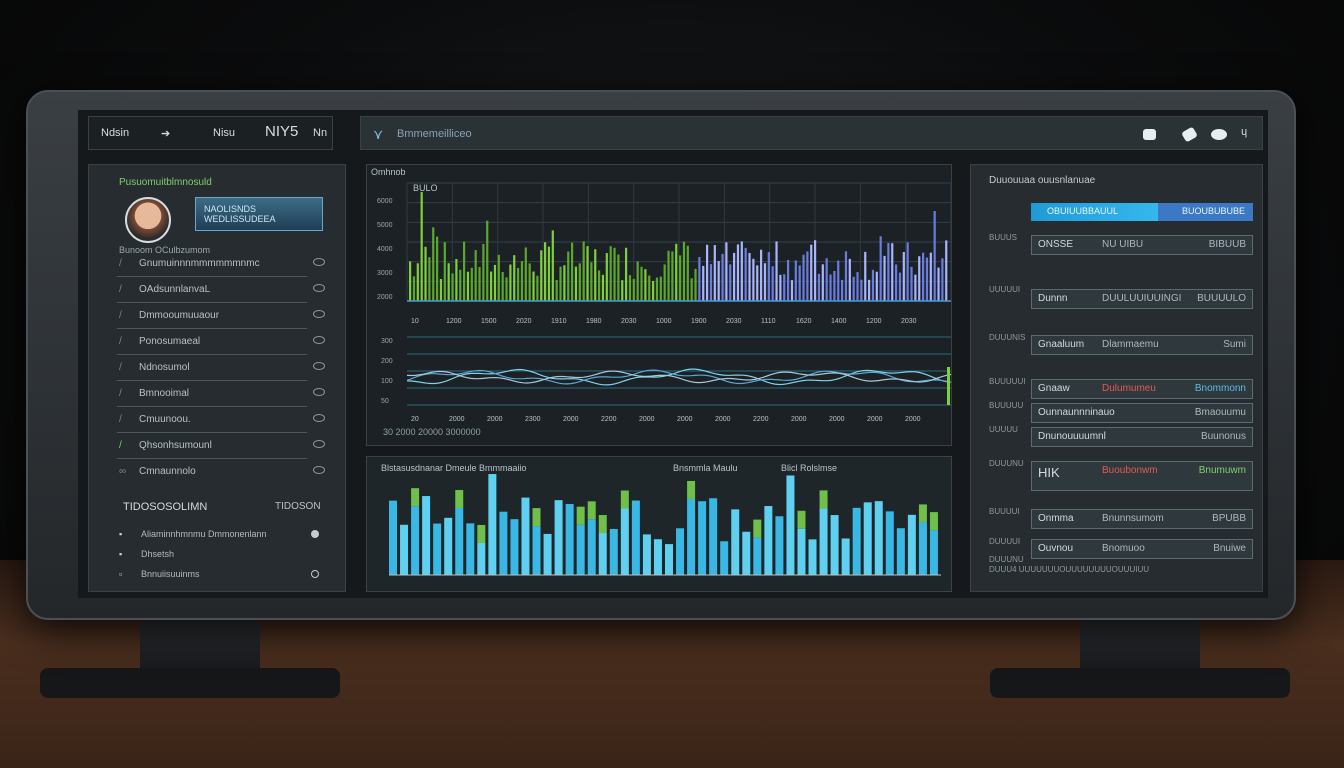 The height and width of the screenshot is (768, 1344). Describe the element at coordinates (320, 133) in the screenshot. I see `topbar-item-5: Nn` at that location.